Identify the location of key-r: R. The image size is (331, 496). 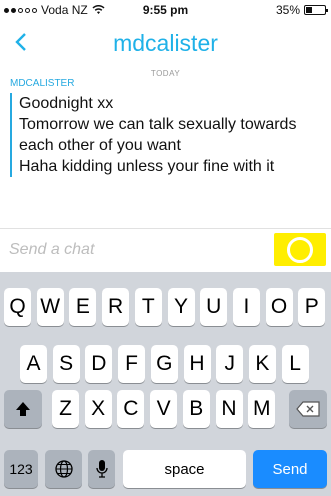
(116, 307).